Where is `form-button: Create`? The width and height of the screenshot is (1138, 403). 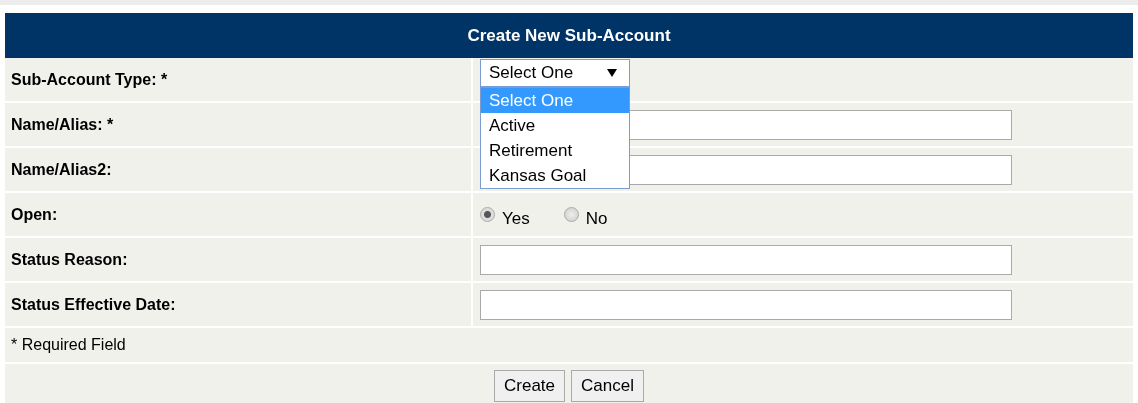 form-button: Create is located at coordinates (530, 385).